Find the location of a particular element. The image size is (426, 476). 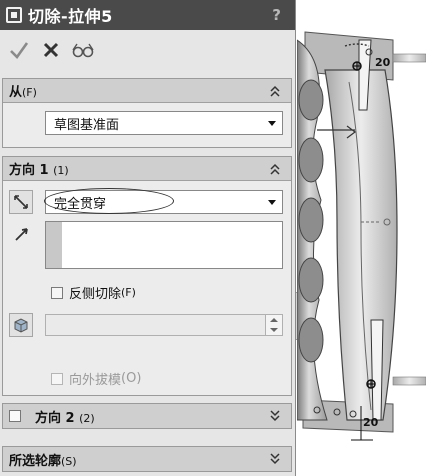

action-bar is located at coordinates (147, 50).